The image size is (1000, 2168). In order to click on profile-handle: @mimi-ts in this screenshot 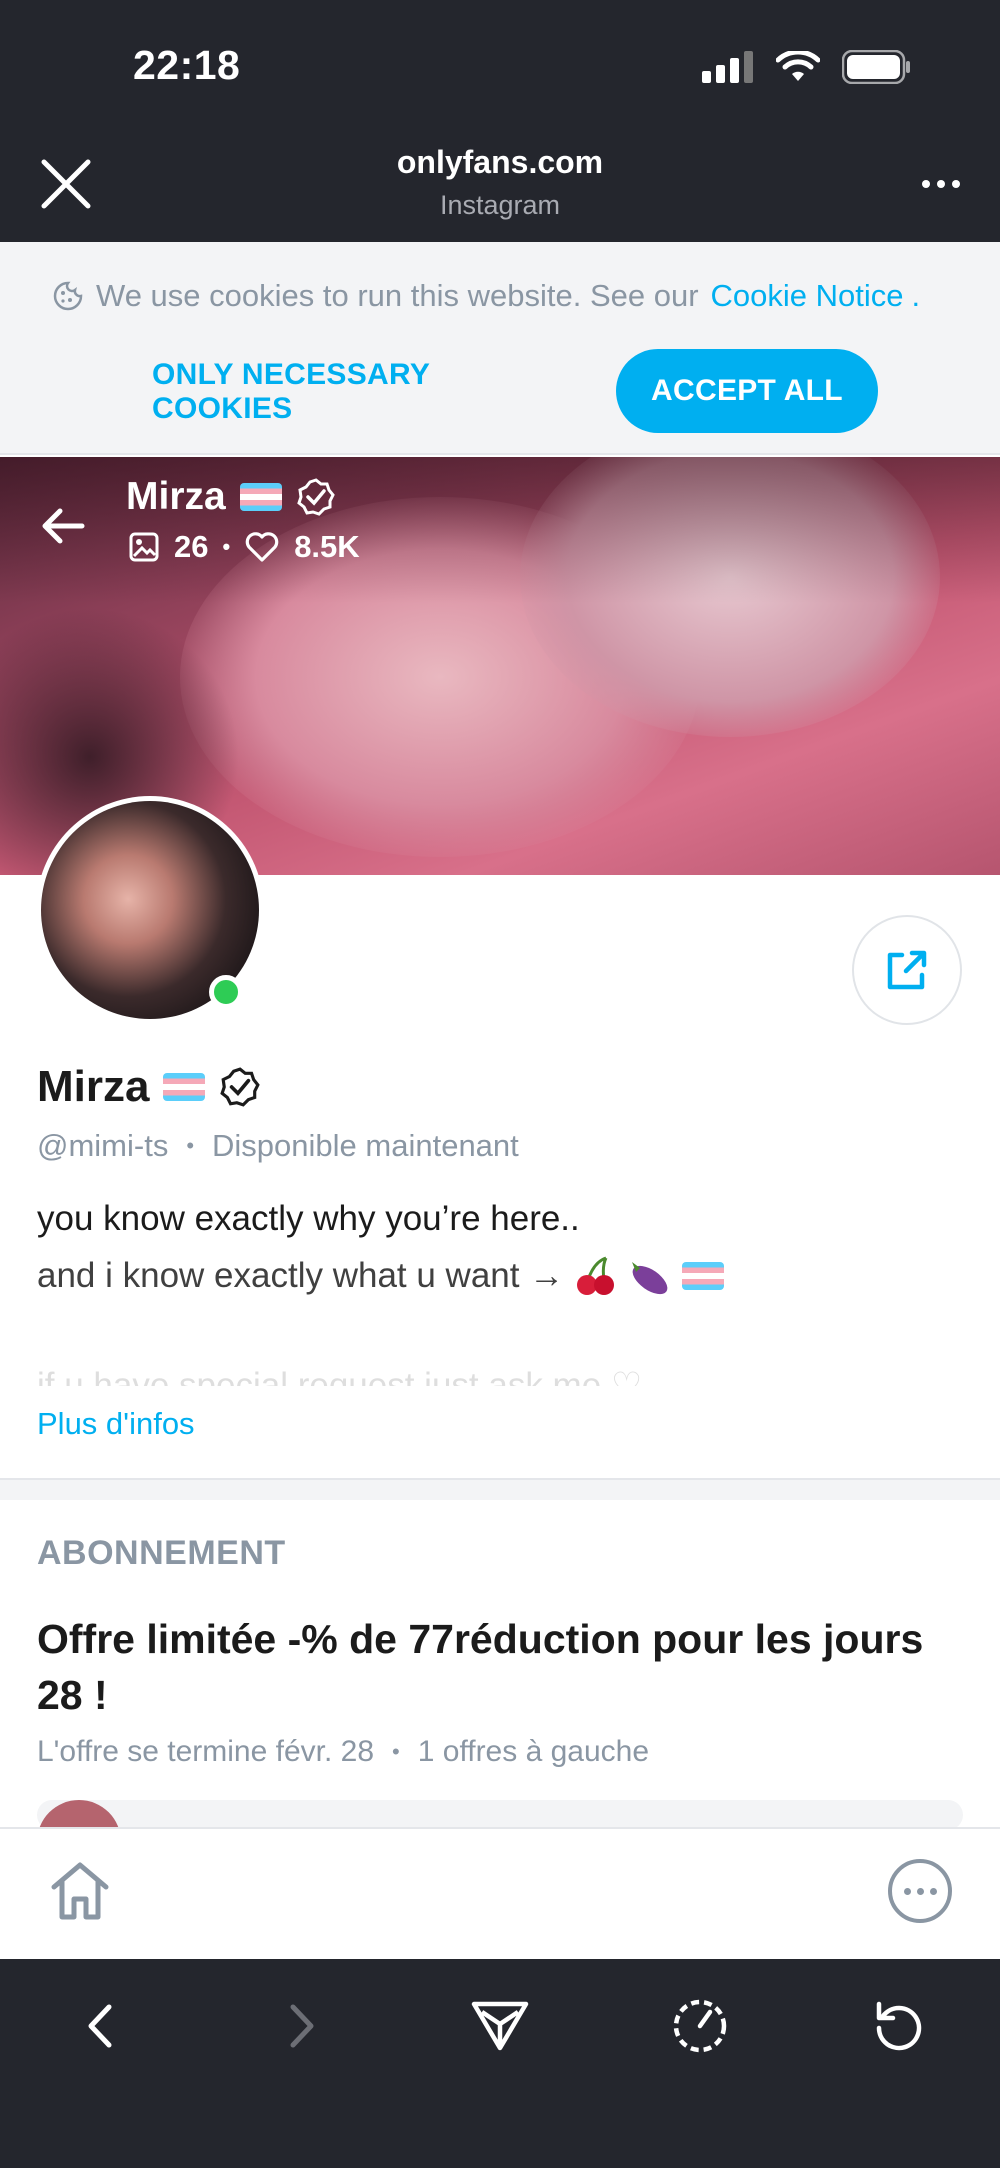, I will do `click(103, 1145)`.